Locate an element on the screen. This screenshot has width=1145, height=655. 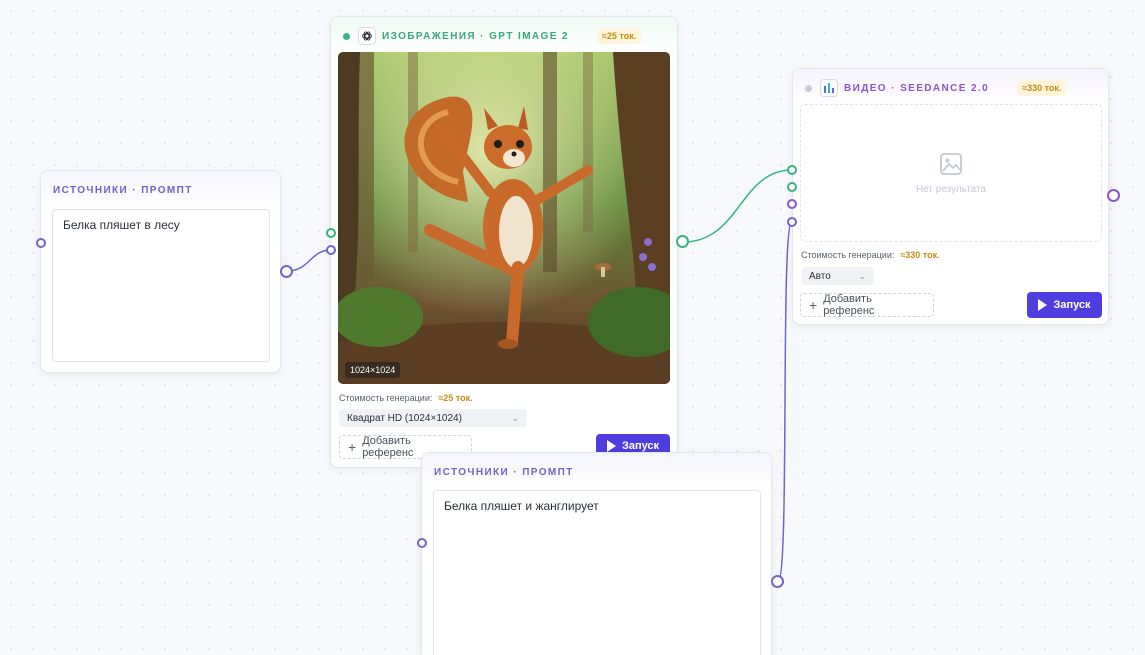
video-empty-text: Нет результата is located at coordinates (951, 189).